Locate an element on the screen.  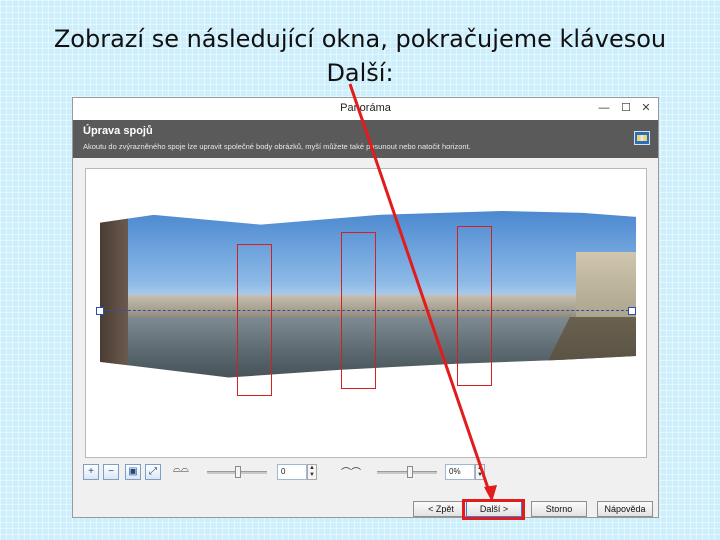
close-button: ✕ is located at coordinates (646, 108).